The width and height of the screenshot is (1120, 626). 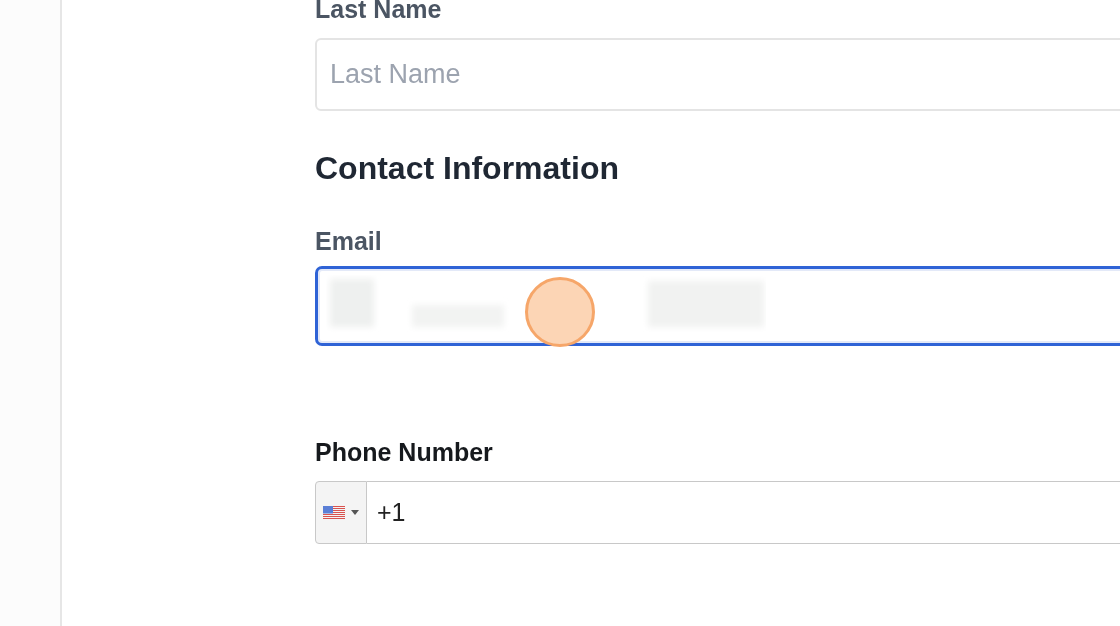 I want to click on caret-down-icon, so click(x=355, y=512).